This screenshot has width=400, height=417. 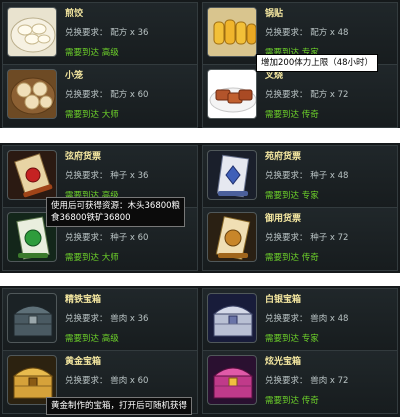 What do you see at coordinates (83, 157) in the screenshot?
I see `item-title: 弦府货票` at bounding box center [83, 157].